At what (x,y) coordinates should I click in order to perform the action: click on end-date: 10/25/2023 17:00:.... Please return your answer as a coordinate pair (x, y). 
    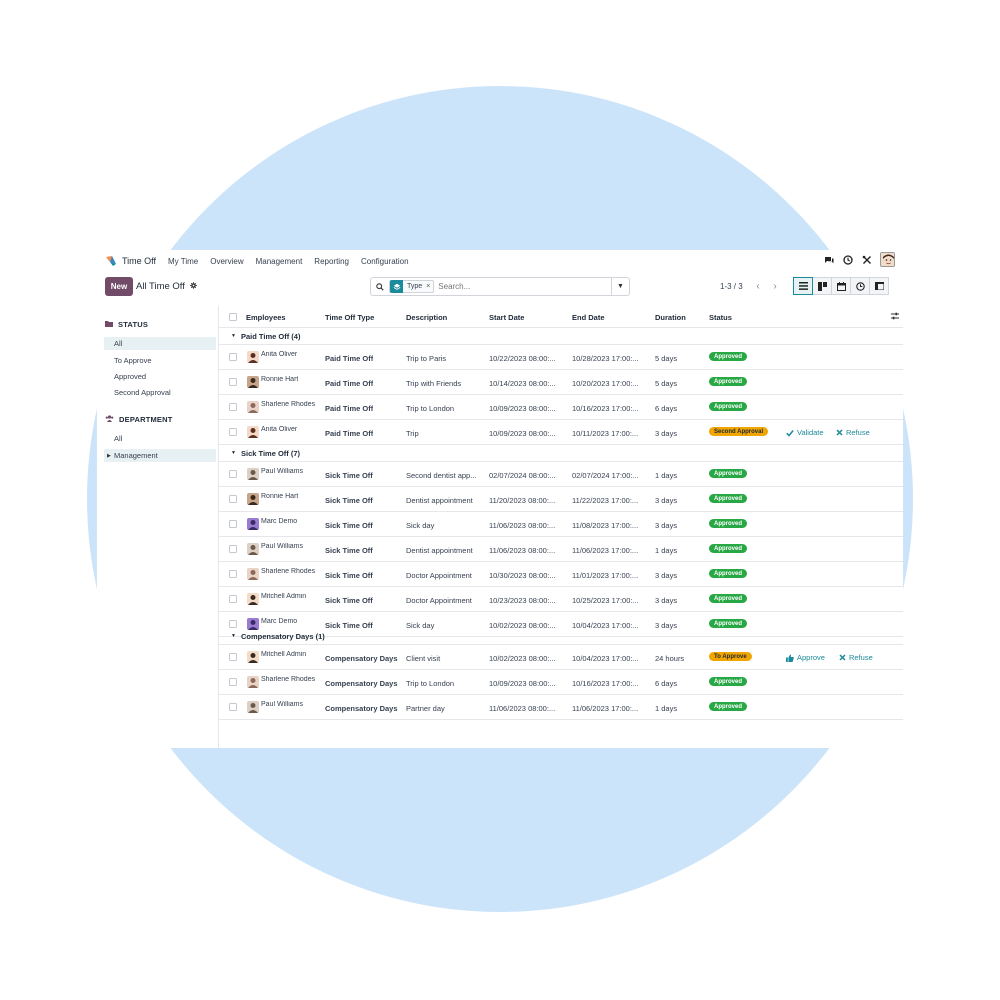
    Looking at the image, I should click on (605, 600).